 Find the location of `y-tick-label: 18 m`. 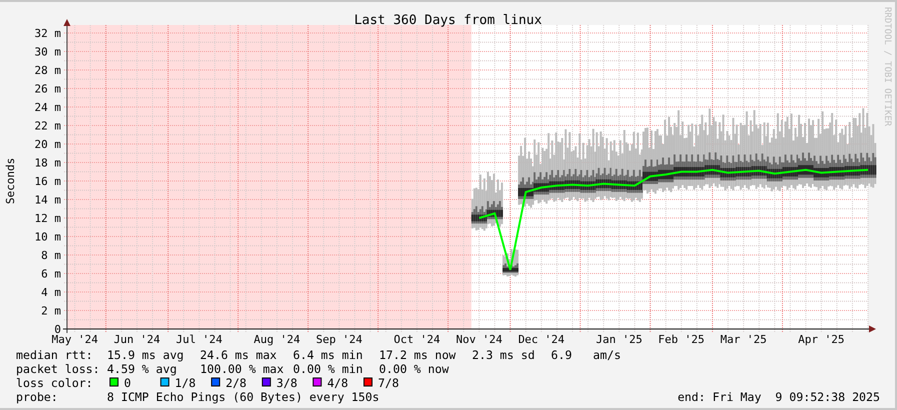

y-tick-label: 18 m is located at coordinates (47, 163).